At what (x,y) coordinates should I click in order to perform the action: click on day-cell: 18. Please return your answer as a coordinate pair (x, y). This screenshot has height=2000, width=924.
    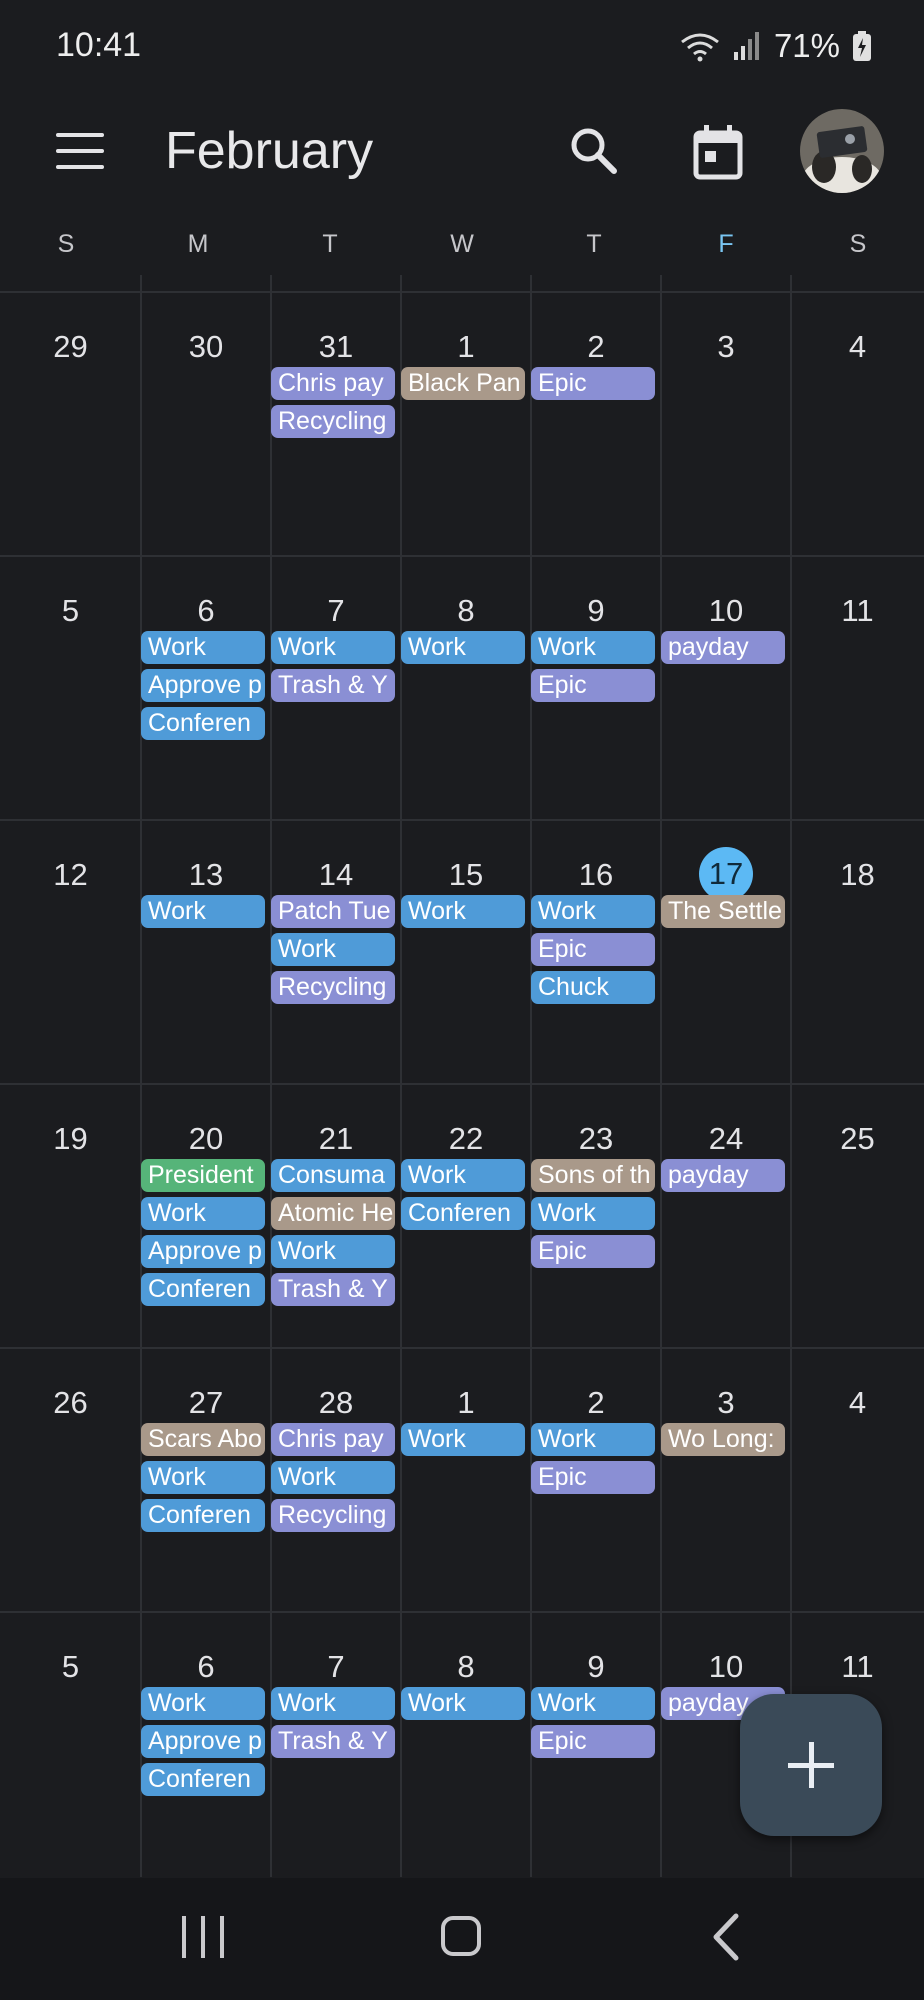
    Looking at the image, I should click on (857, 952).